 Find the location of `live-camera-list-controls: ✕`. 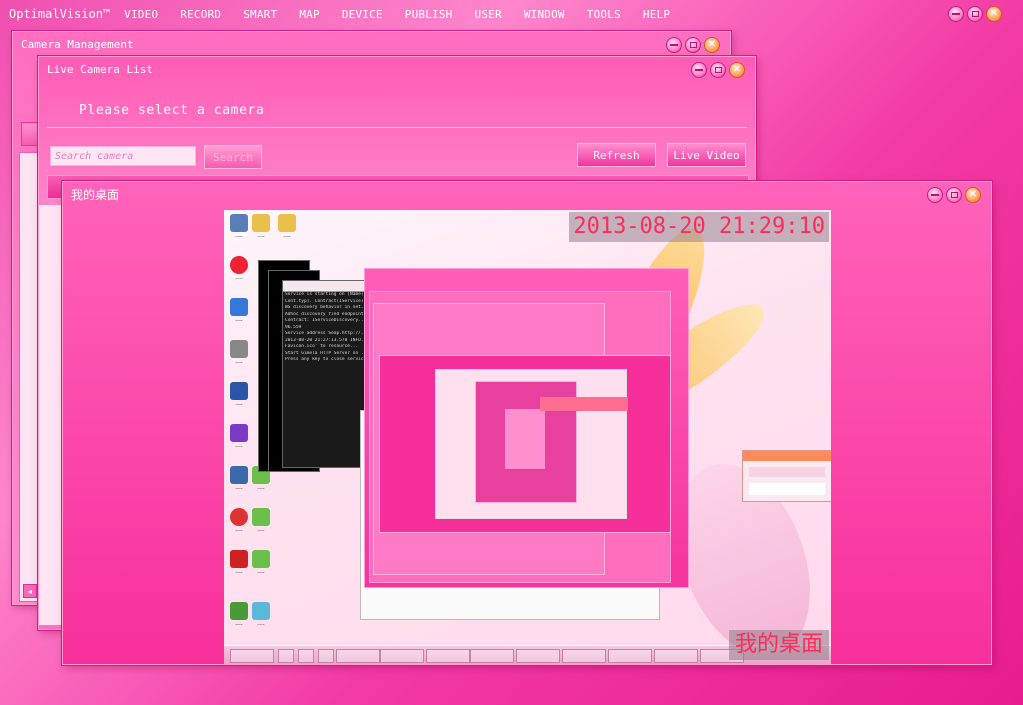

live-camera-list-controls: ✕ is located at coordinates (718, 70).